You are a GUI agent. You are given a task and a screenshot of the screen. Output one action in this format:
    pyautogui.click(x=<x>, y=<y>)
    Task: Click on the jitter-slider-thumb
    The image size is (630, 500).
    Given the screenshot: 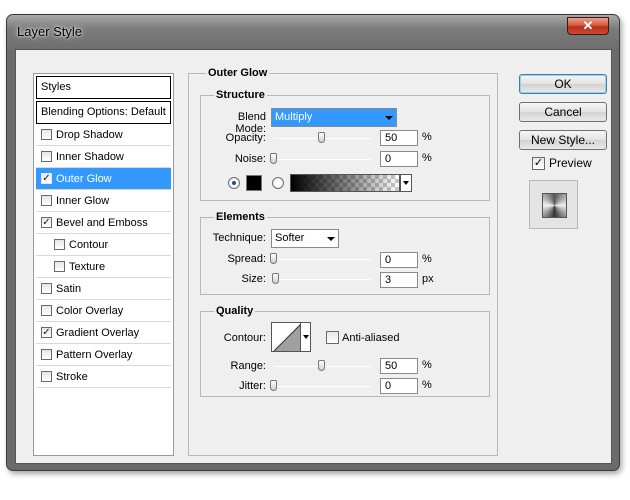 What is the action you would take?
    pyautogui.click(x=273, y=385)
    